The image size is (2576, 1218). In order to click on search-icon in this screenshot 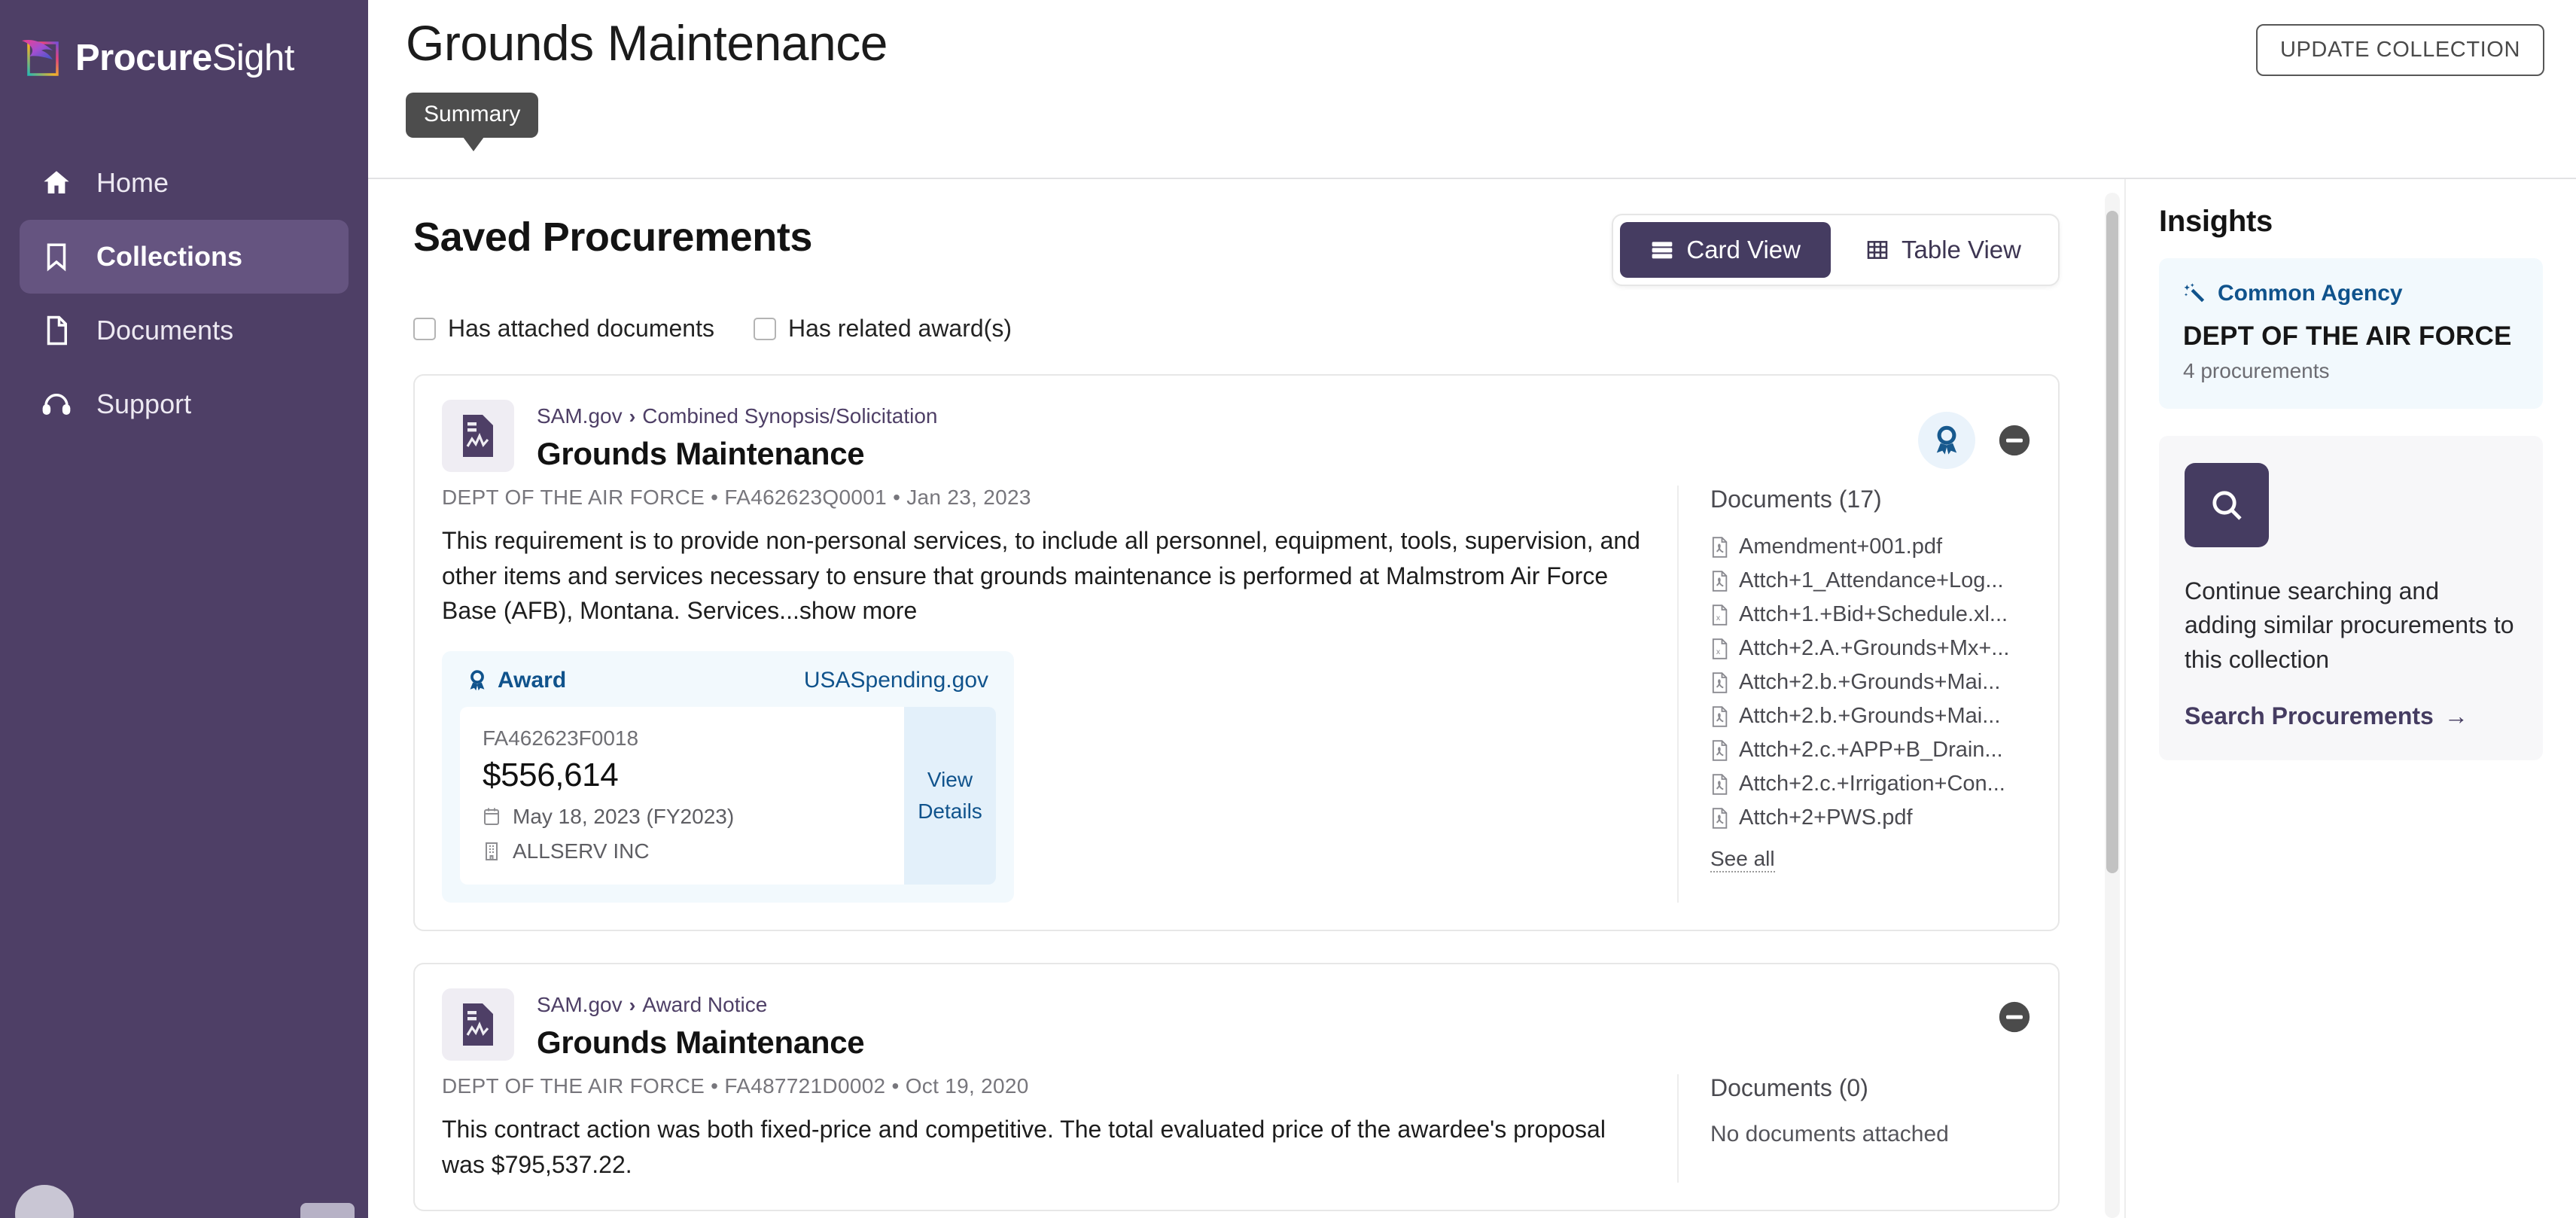, I will do `click(2227, 505)`.